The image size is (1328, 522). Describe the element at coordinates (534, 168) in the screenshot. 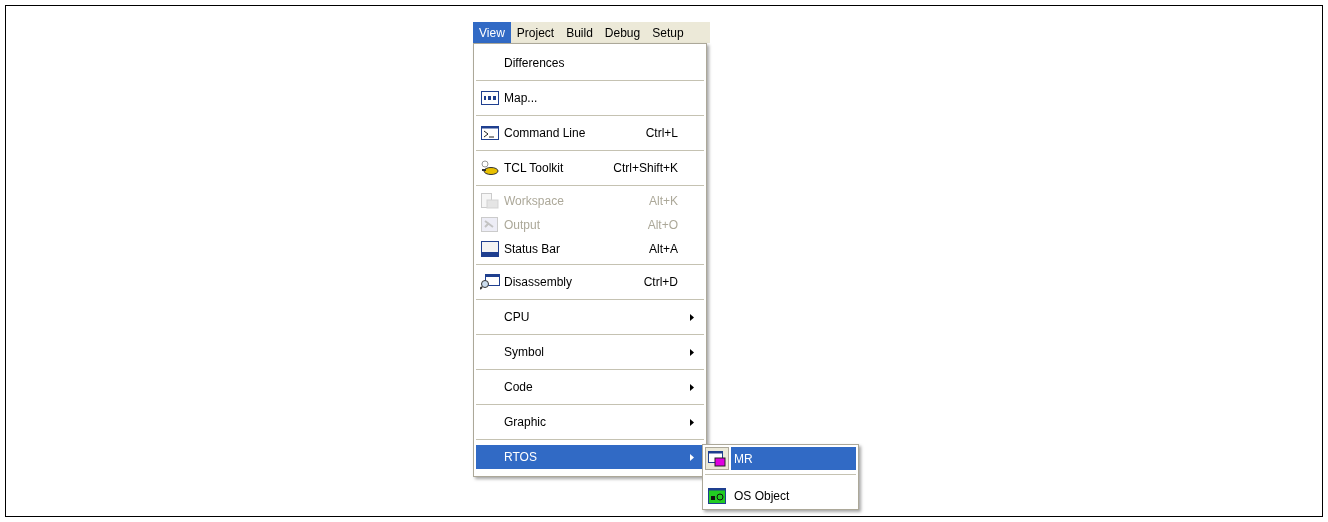

I see `menu-item-label: TCL Toolkit` at that location.